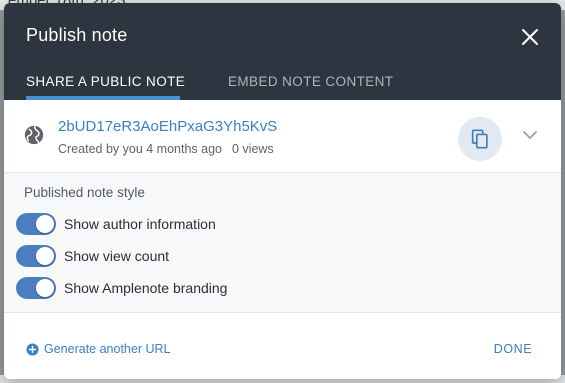  What do you see at coordinates (34, 135) in the screenshot?
I see `globe-icon` at bounding box center [34, 135].